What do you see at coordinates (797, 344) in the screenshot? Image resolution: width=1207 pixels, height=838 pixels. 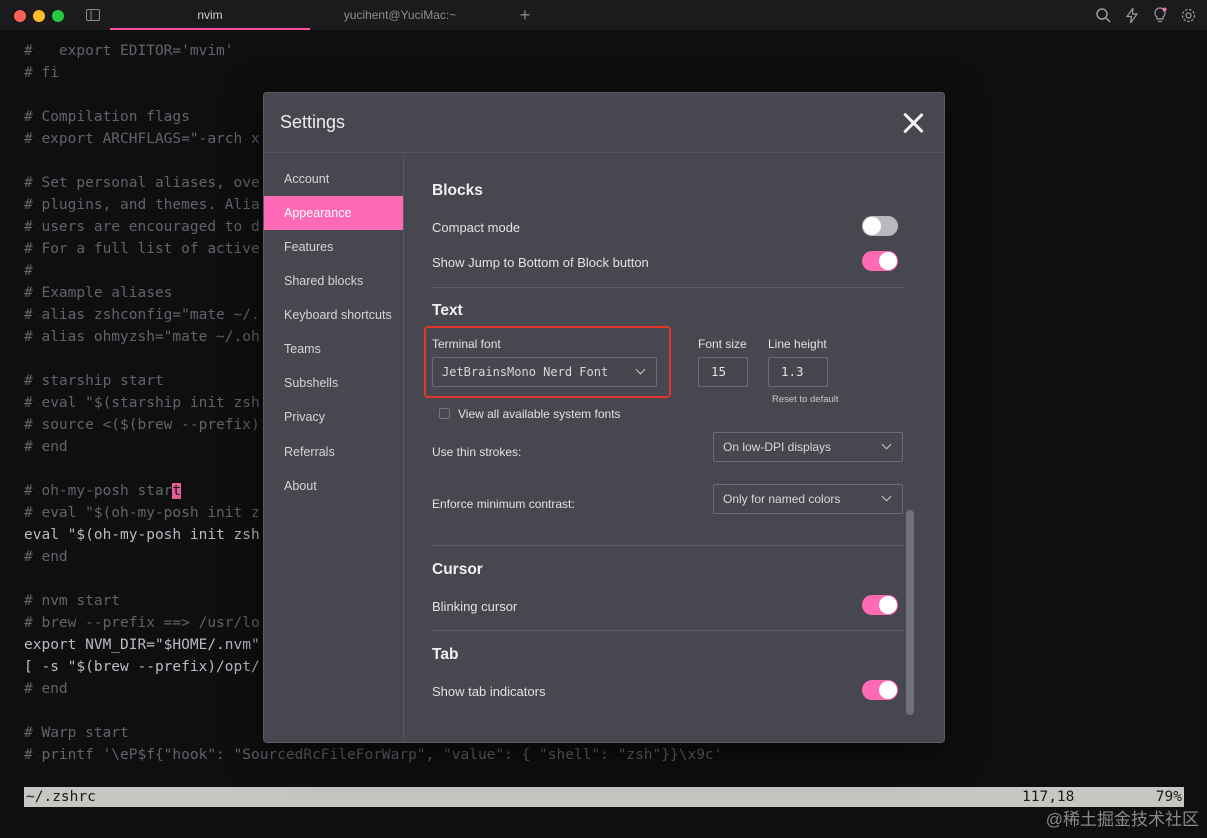 I see `line-height-label: Line height` at bounding box center [797, 344].